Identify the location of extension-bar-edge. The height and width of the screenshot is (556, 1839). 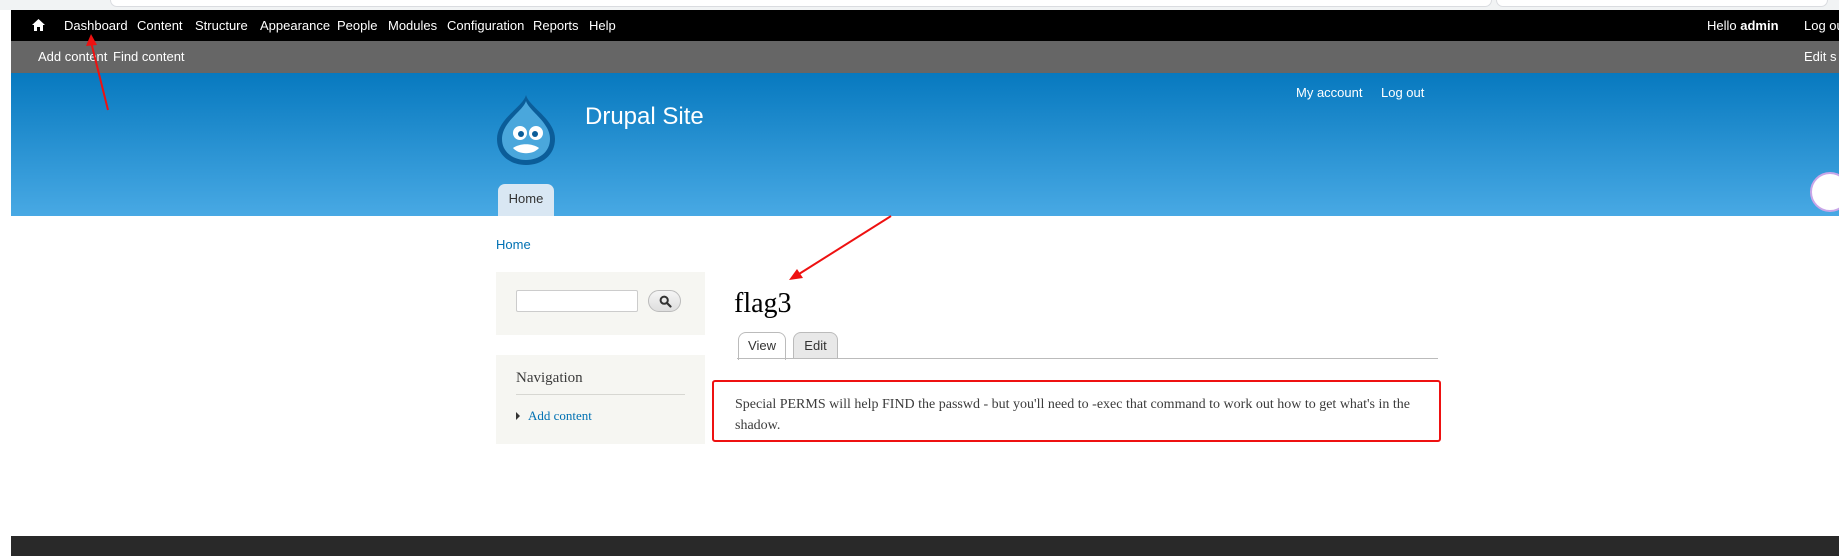
(1662, 3).